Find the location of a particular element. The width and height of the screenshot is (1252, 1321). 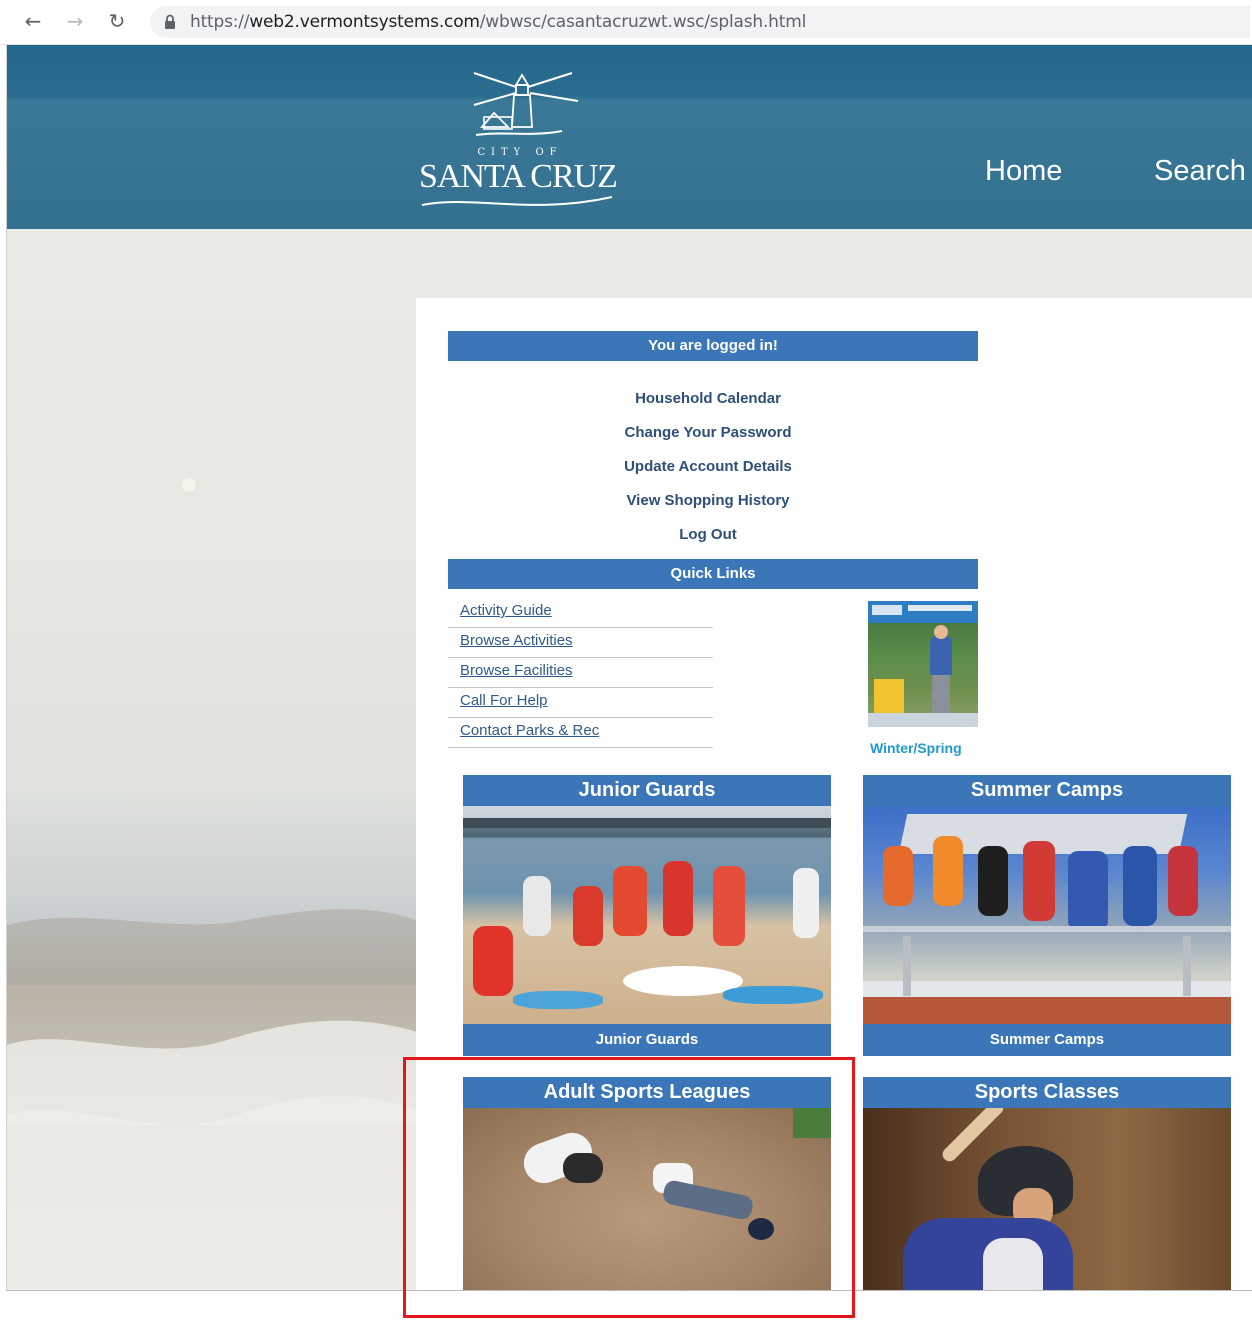

logo-big-text: SANTA CRUZ is located at coordinates (518, 176).